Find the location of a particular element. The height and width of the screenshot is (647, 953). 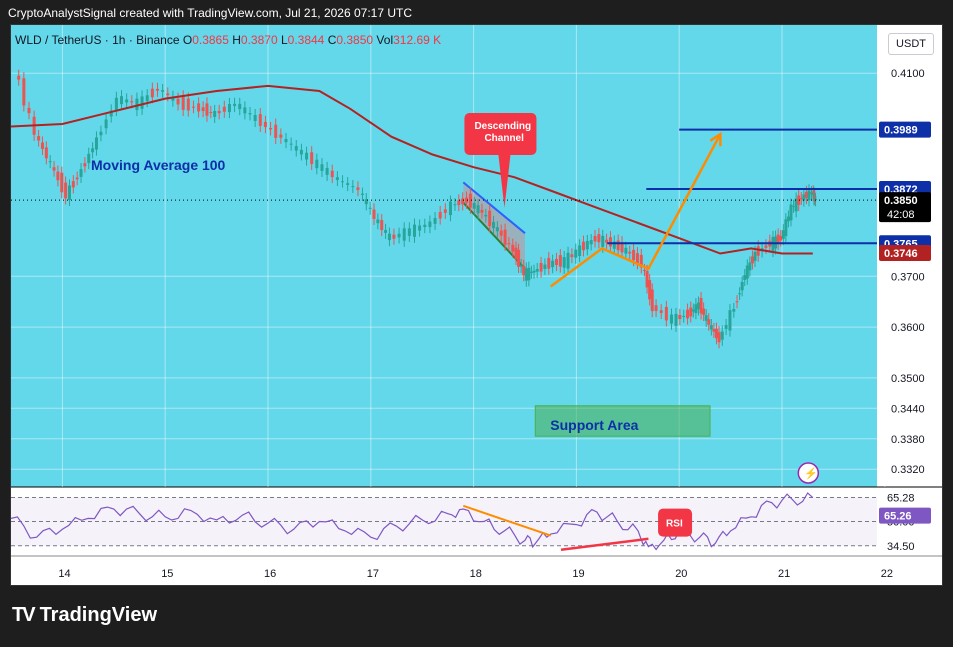

open-label: O is located at coordinates (187, 40).